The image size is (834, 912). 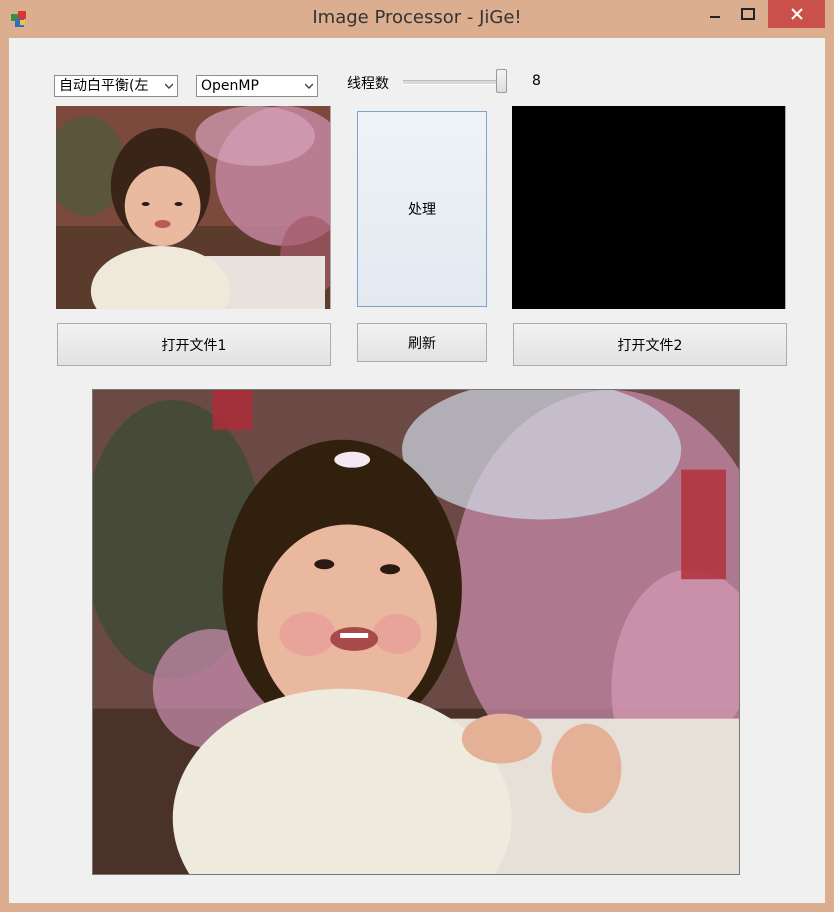 I want to click on algorithm-select-value: 自动白平衡(左, so click(x=104, y=86).